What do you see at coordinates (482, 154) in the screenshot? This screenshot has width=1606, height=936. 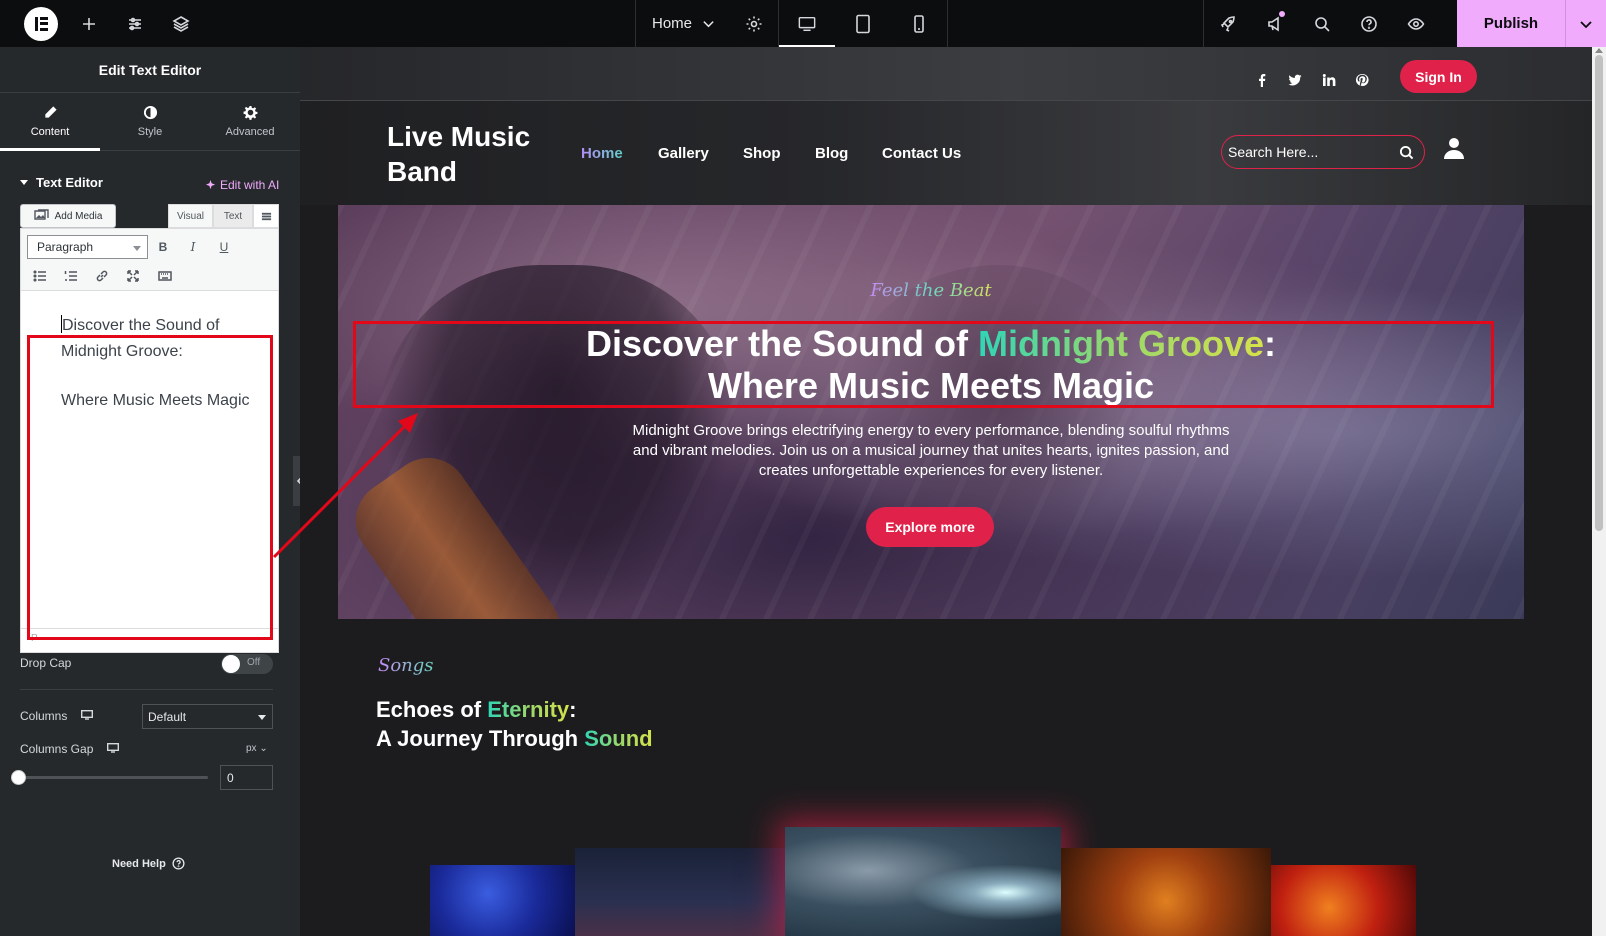 I see `site-title: Live Music Band` at bounding box center [482, 154].